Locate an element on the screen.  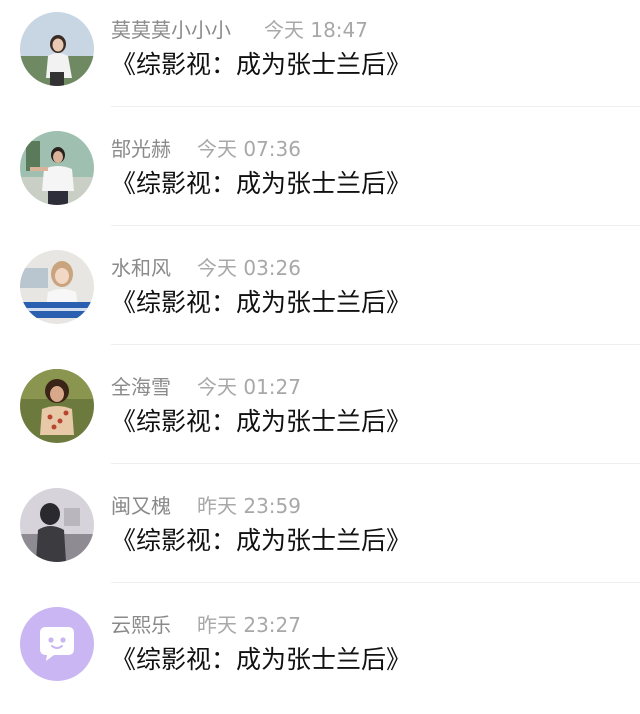
default-purple-chat-avatar is located at coordinates (57, 644).